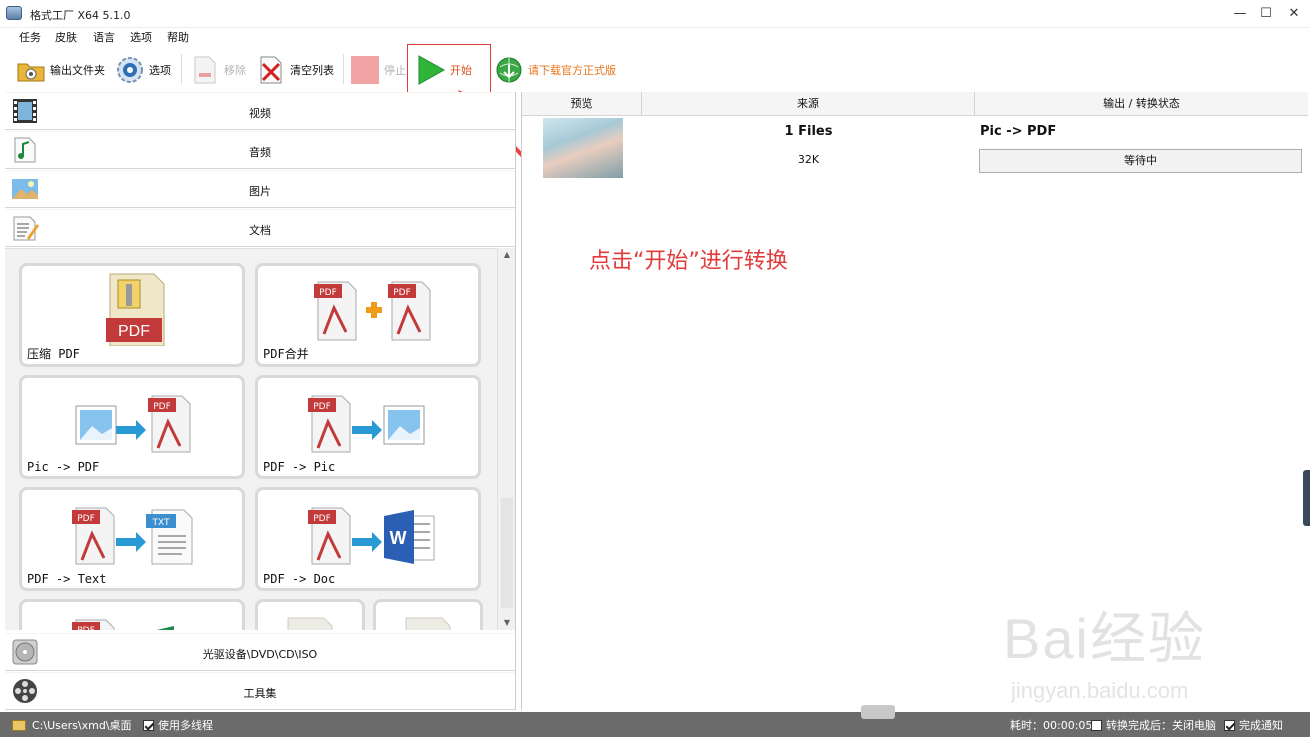  Describe the element at coordinates (295, 70) in the screenshot. I see `clear-list-button: 清空列表` at that location.